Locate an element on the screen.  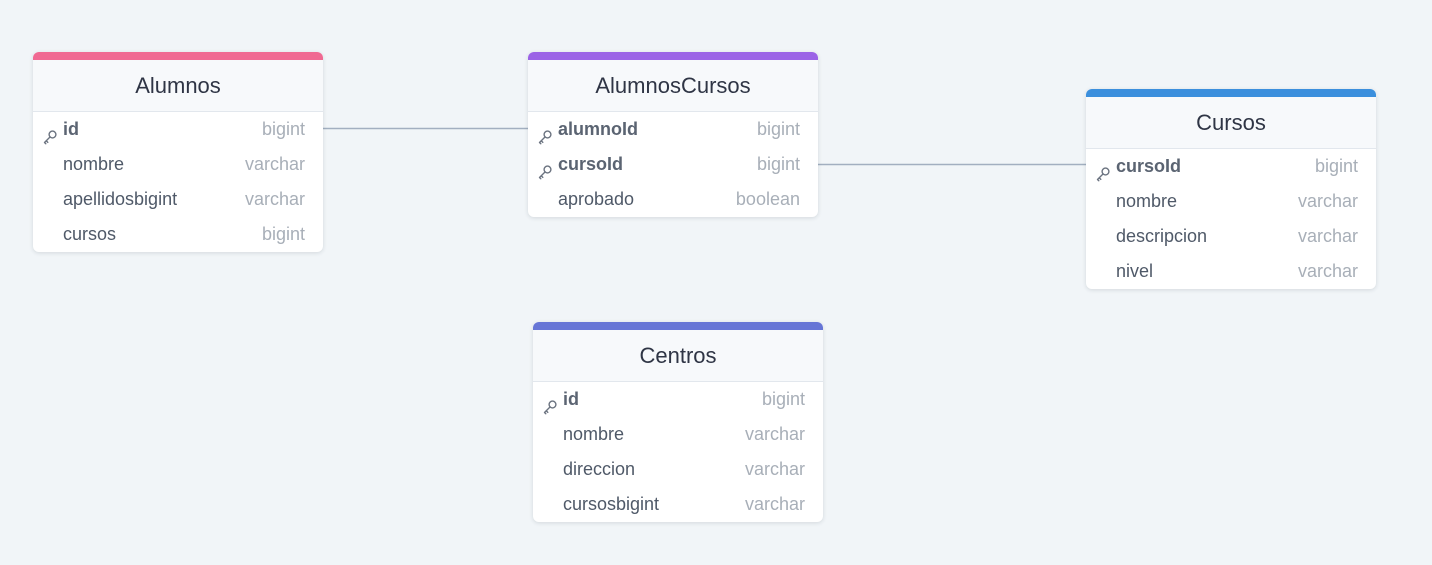
field-row: apellidosbigint varchar is located at coordinates (178, 199).